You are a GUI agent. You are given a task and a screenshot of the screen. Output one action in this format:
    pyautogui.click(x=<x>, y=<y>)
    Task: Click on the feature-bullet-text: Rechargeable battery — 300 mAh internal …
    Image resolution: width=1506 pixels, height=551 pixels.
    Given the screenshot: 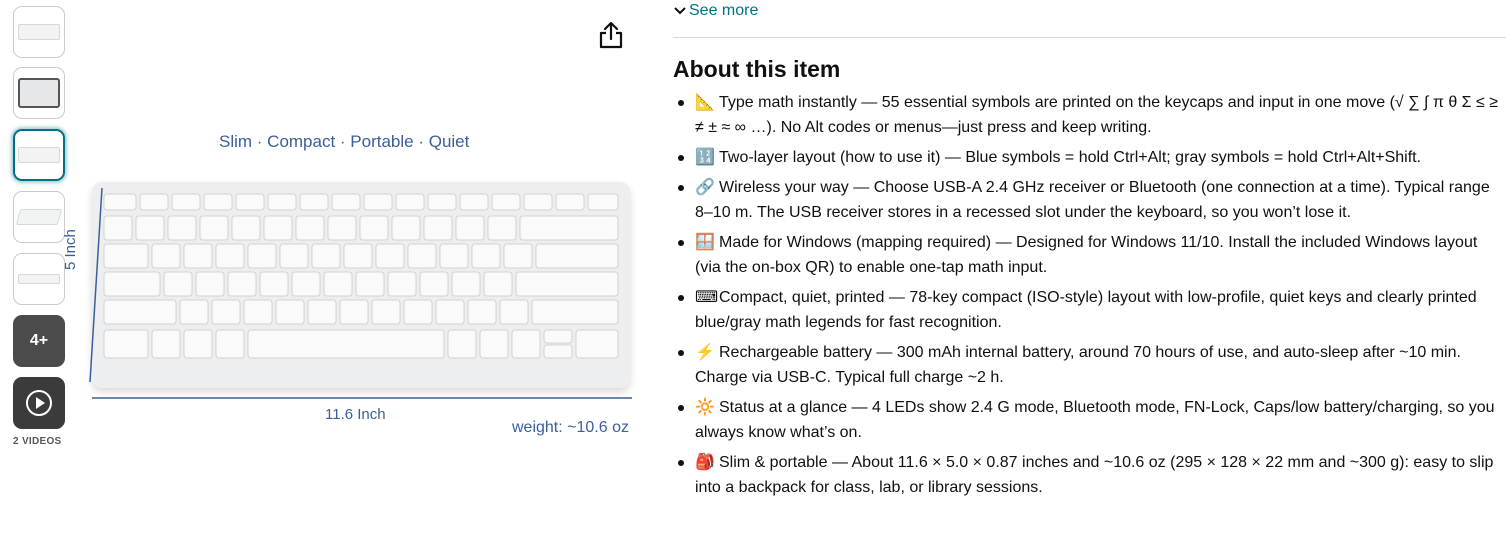 What is the action you would take?
    pyautogui.click(x=1078, y=365)
    